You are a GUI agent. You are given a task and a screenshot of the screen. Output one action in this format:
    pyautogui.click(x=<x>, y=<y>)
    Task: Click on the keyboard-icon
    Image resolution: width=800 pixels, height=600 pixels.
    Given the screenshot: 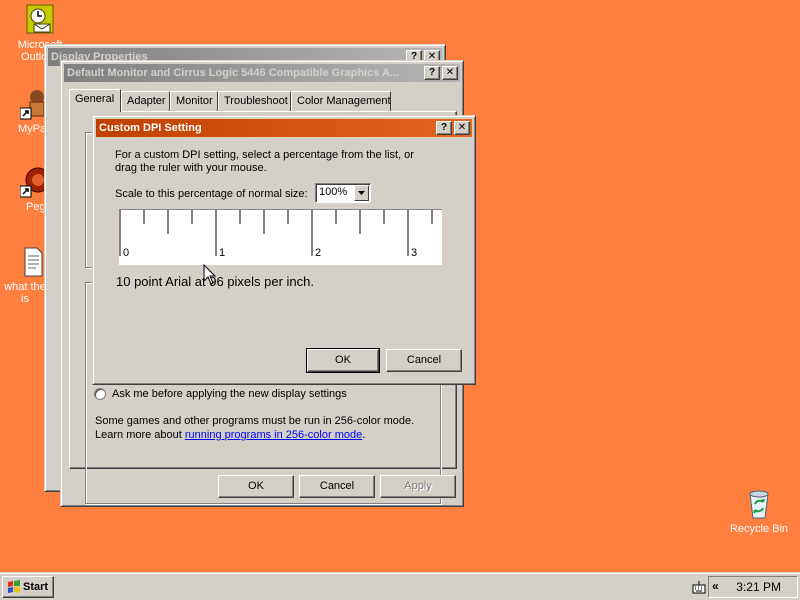 What is the action you would take?
    pyautogui.click(x=699, y=587)
    